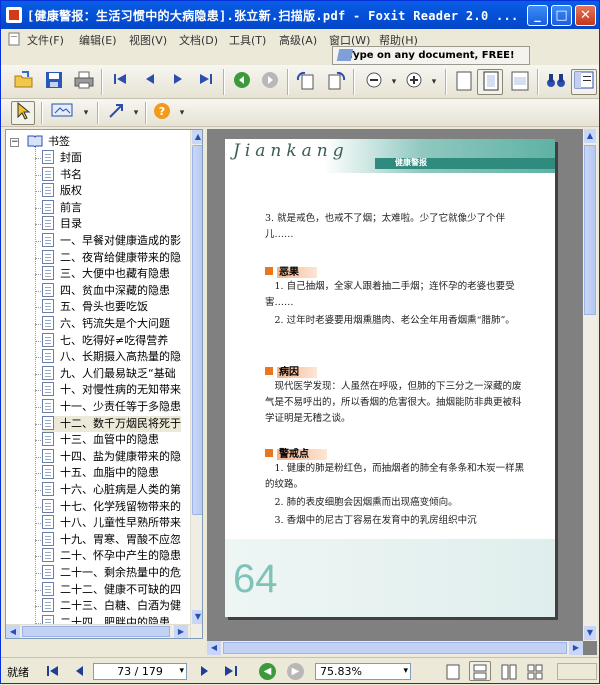 The width and height of the screenshot is (600, 685). Describe the element at coordinates (91, 307) in the screenshot. I see `bookmark-item: 五、骨头也要吃饭` at that location.